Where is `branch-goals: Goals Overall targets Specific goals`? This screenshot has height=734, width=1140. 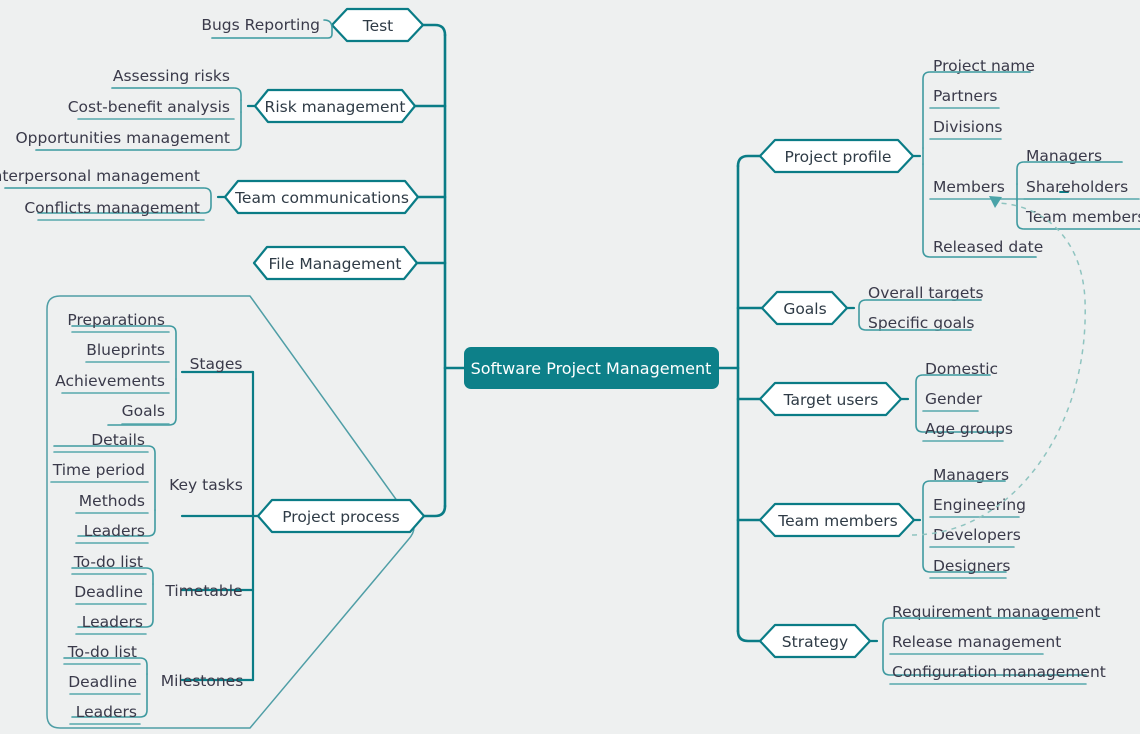 branch-goals: Goals Overall targets Specific goals is located at coordinates (872, 308).